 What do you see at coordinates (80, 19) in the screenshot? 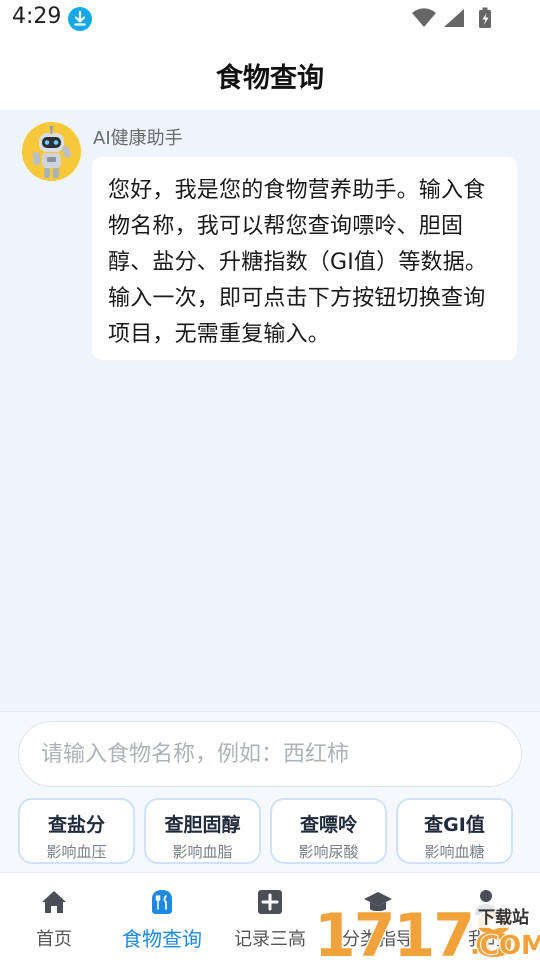
I see `download-icon` at bounding box center [80, 19].